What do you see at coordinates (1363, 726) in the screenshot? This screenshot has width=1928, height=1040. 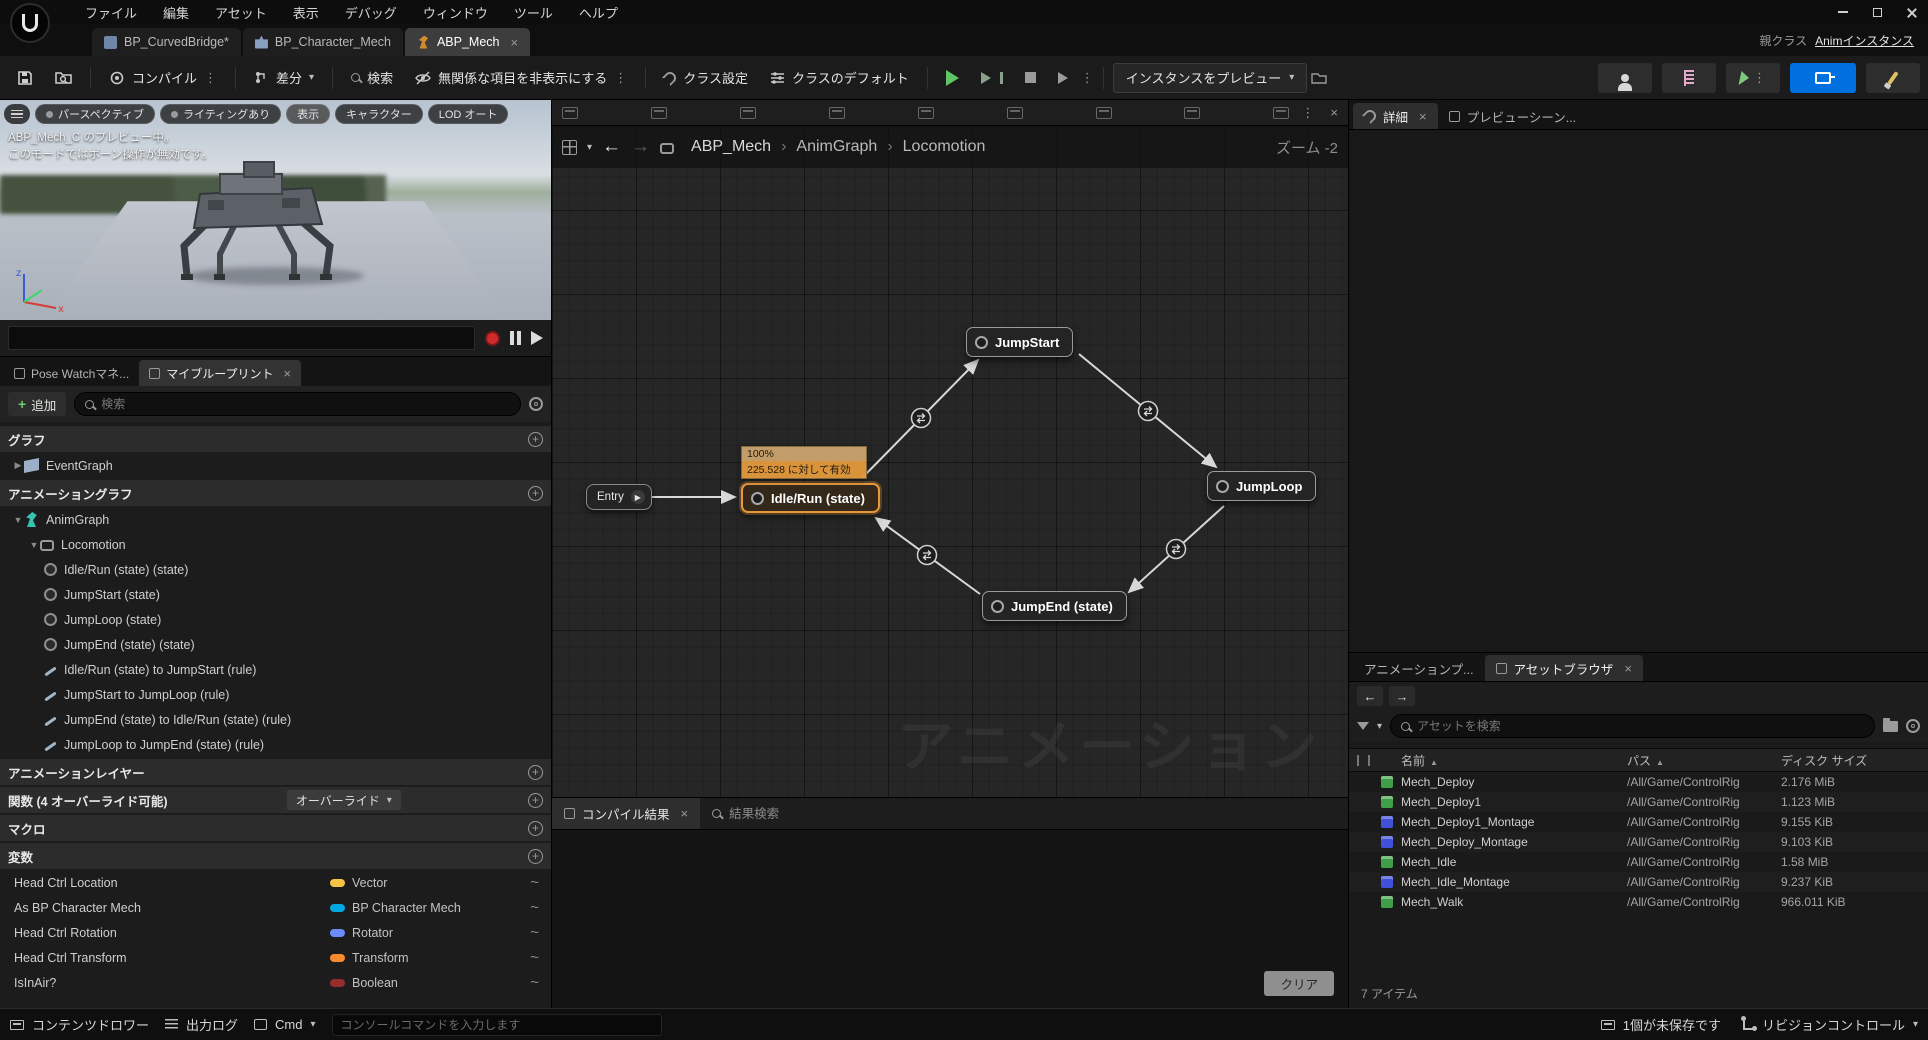 I see `filter-icon` at bounding box center [1363, 726].